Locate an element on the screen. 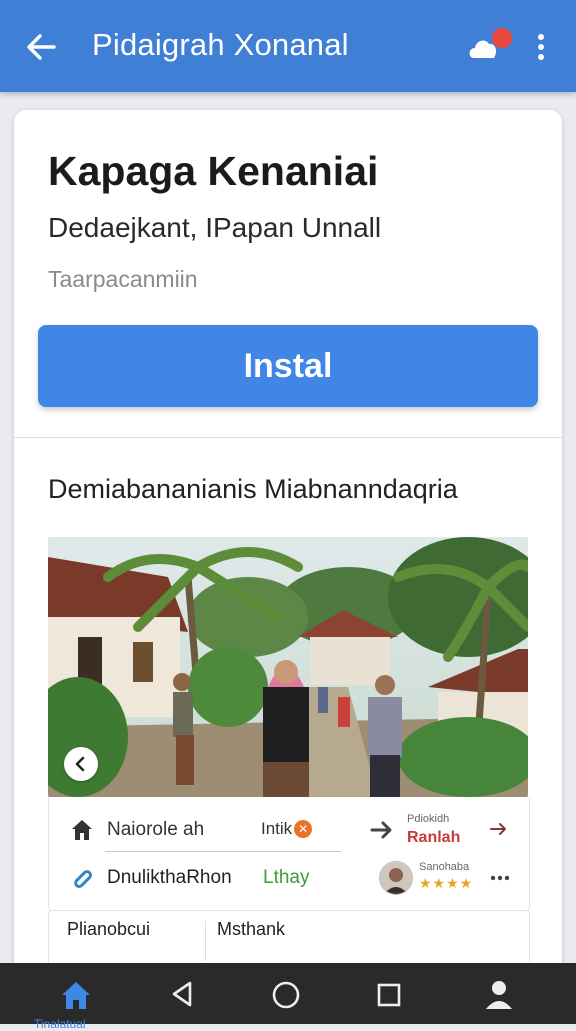  info-row: DnulikthaRhon Lthay Sanohaba ★★★★ is located at coordinates (289, 880).